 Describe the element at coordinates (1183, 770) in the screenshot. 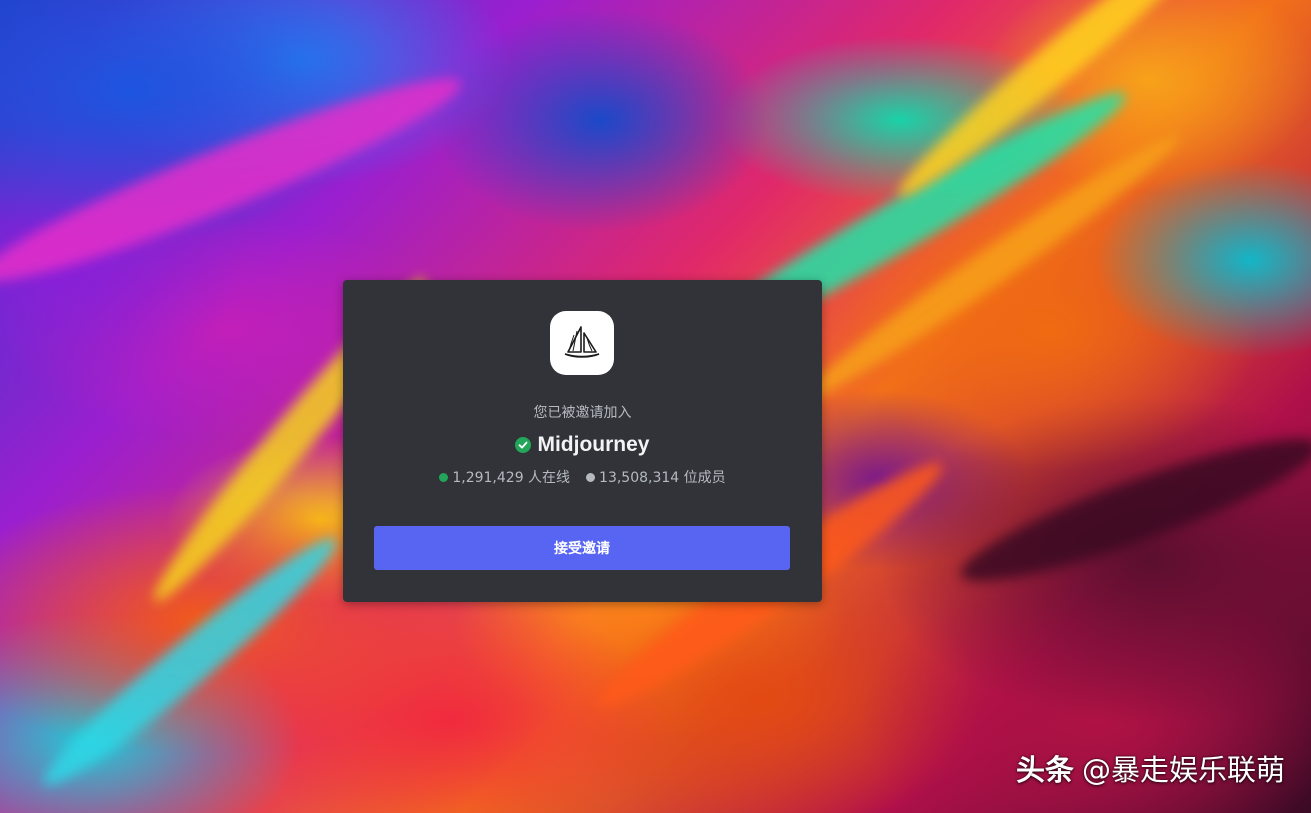

I see `watermark-handle: @暴走娱乐联萌` at that location.